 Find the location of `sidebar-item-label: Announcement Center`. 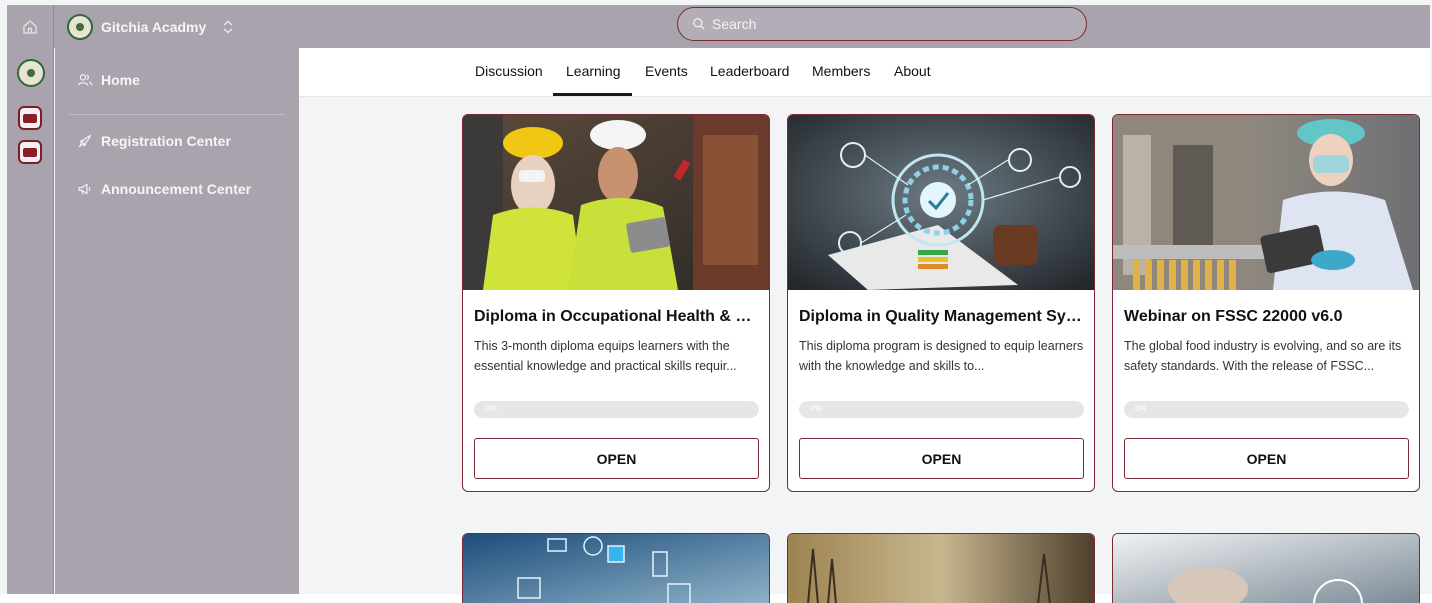

sidebar-item-label: Announcement Center is located at coordinates (176, 189).